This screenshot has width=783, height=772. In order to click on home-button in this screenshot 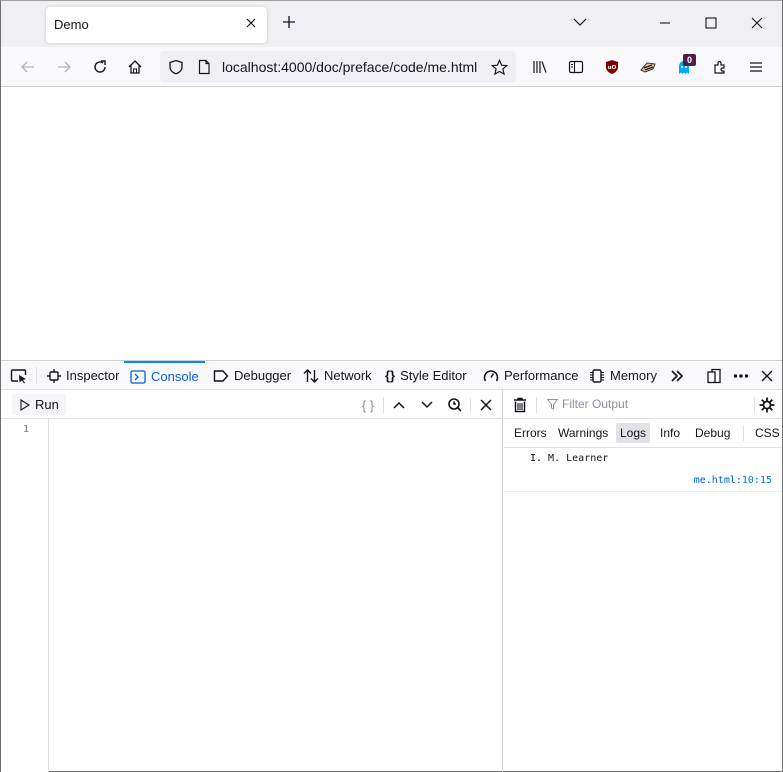, I will do `click(135, 67)`.